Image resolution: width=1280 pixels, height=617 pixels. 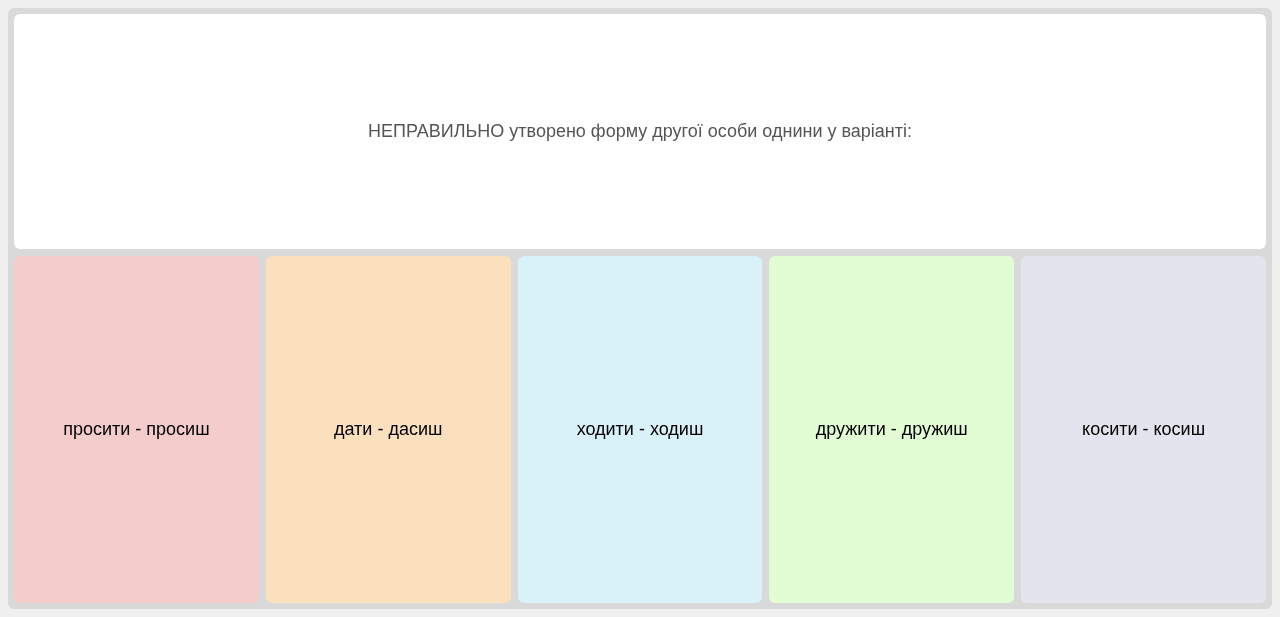 What do you see at coordinates (1143, 429) in the screenshot?
I see `answer-option: косити - косиш` at bounding box center [1143, 429].